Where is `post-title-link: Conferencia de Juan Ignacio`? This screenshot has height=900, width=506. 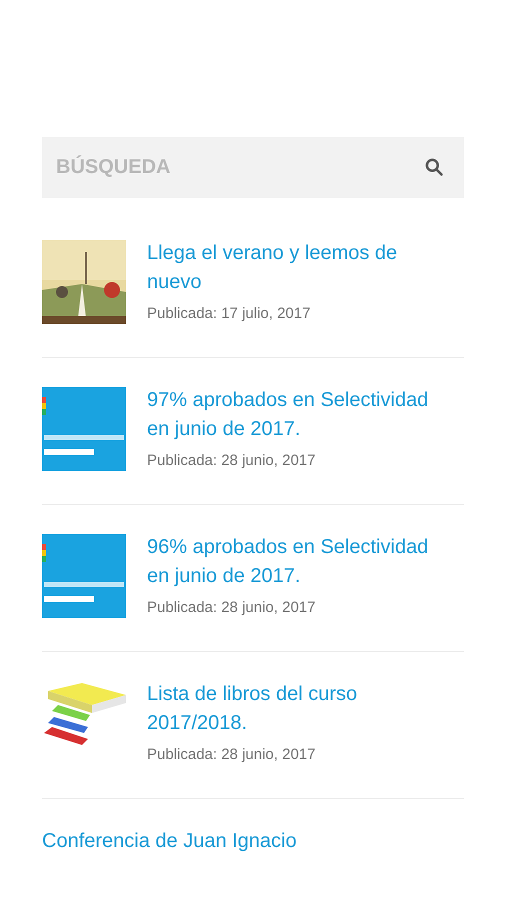 post-title-link: Conferencia de Juan Ignacio is located at coordinates (192, 841).